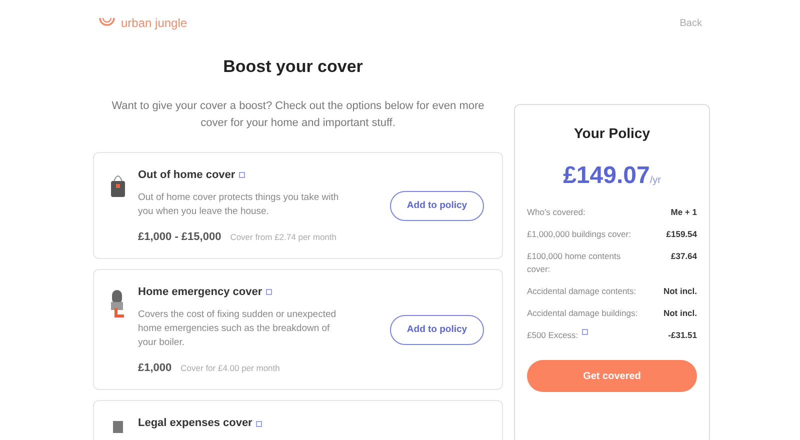 The height and width of the screenshot is (440, 800). Describe the element at coordinates (154, 23) in the screenshot. I see `logo-text: urban jungle` at that location.